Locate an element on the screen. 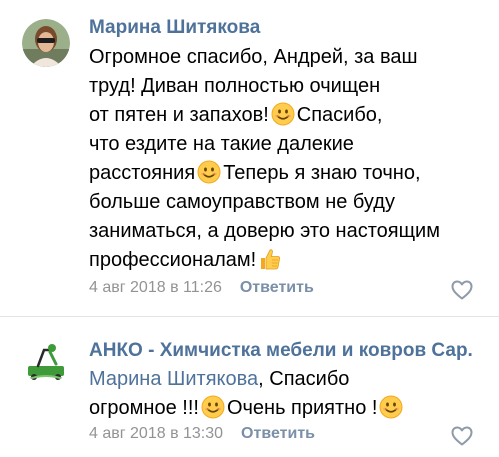  text-line: больше самоуправством не буду is located at coordinates (242, 202).